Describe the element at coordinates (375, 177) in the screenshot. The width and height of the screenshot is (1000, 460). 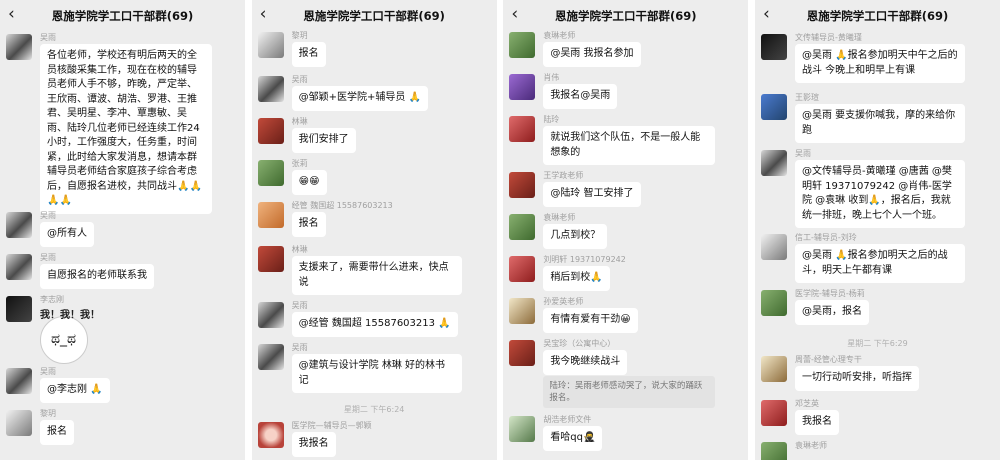
I see `message: 张莉 😁😁` at that location.